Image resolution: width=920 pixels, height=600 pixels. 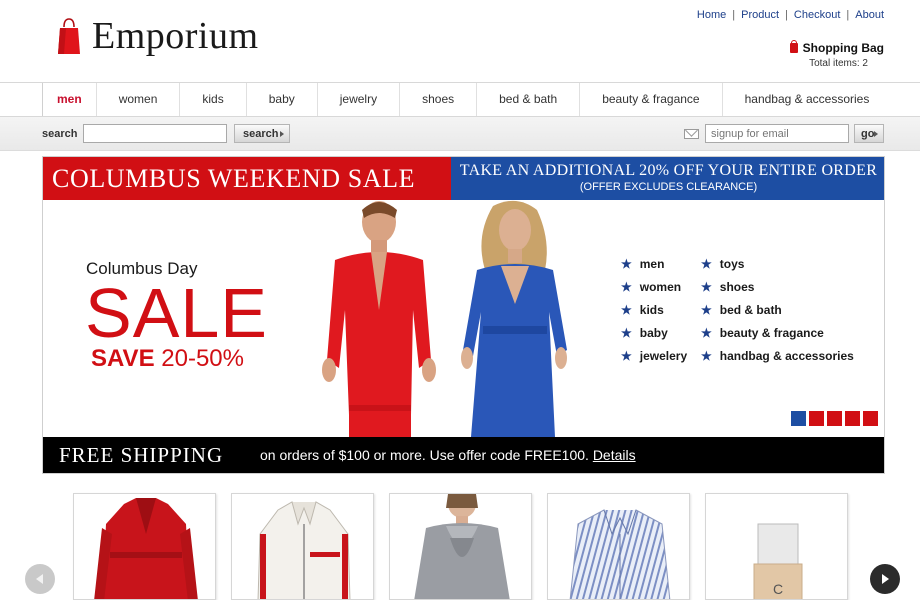 What do you see at coordinates (357, 99) in the screenshot?
I see `nav-item-jewelry: jewelry` at bounding box center [357, 99].